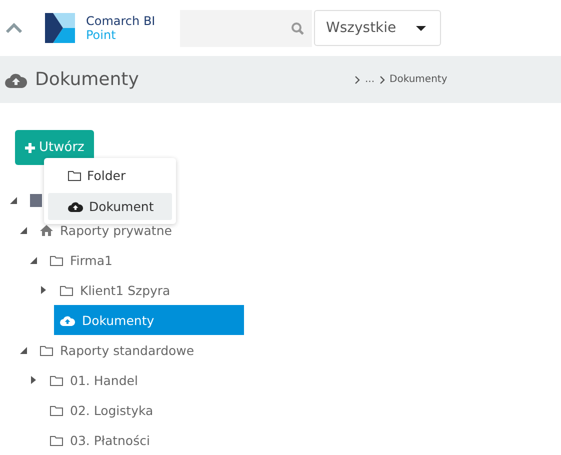 The image size is (561, 455). What do you see at coordinates (30, 147) in the screenshot?
I see `plus-icon` at bounding box center [30, 147].